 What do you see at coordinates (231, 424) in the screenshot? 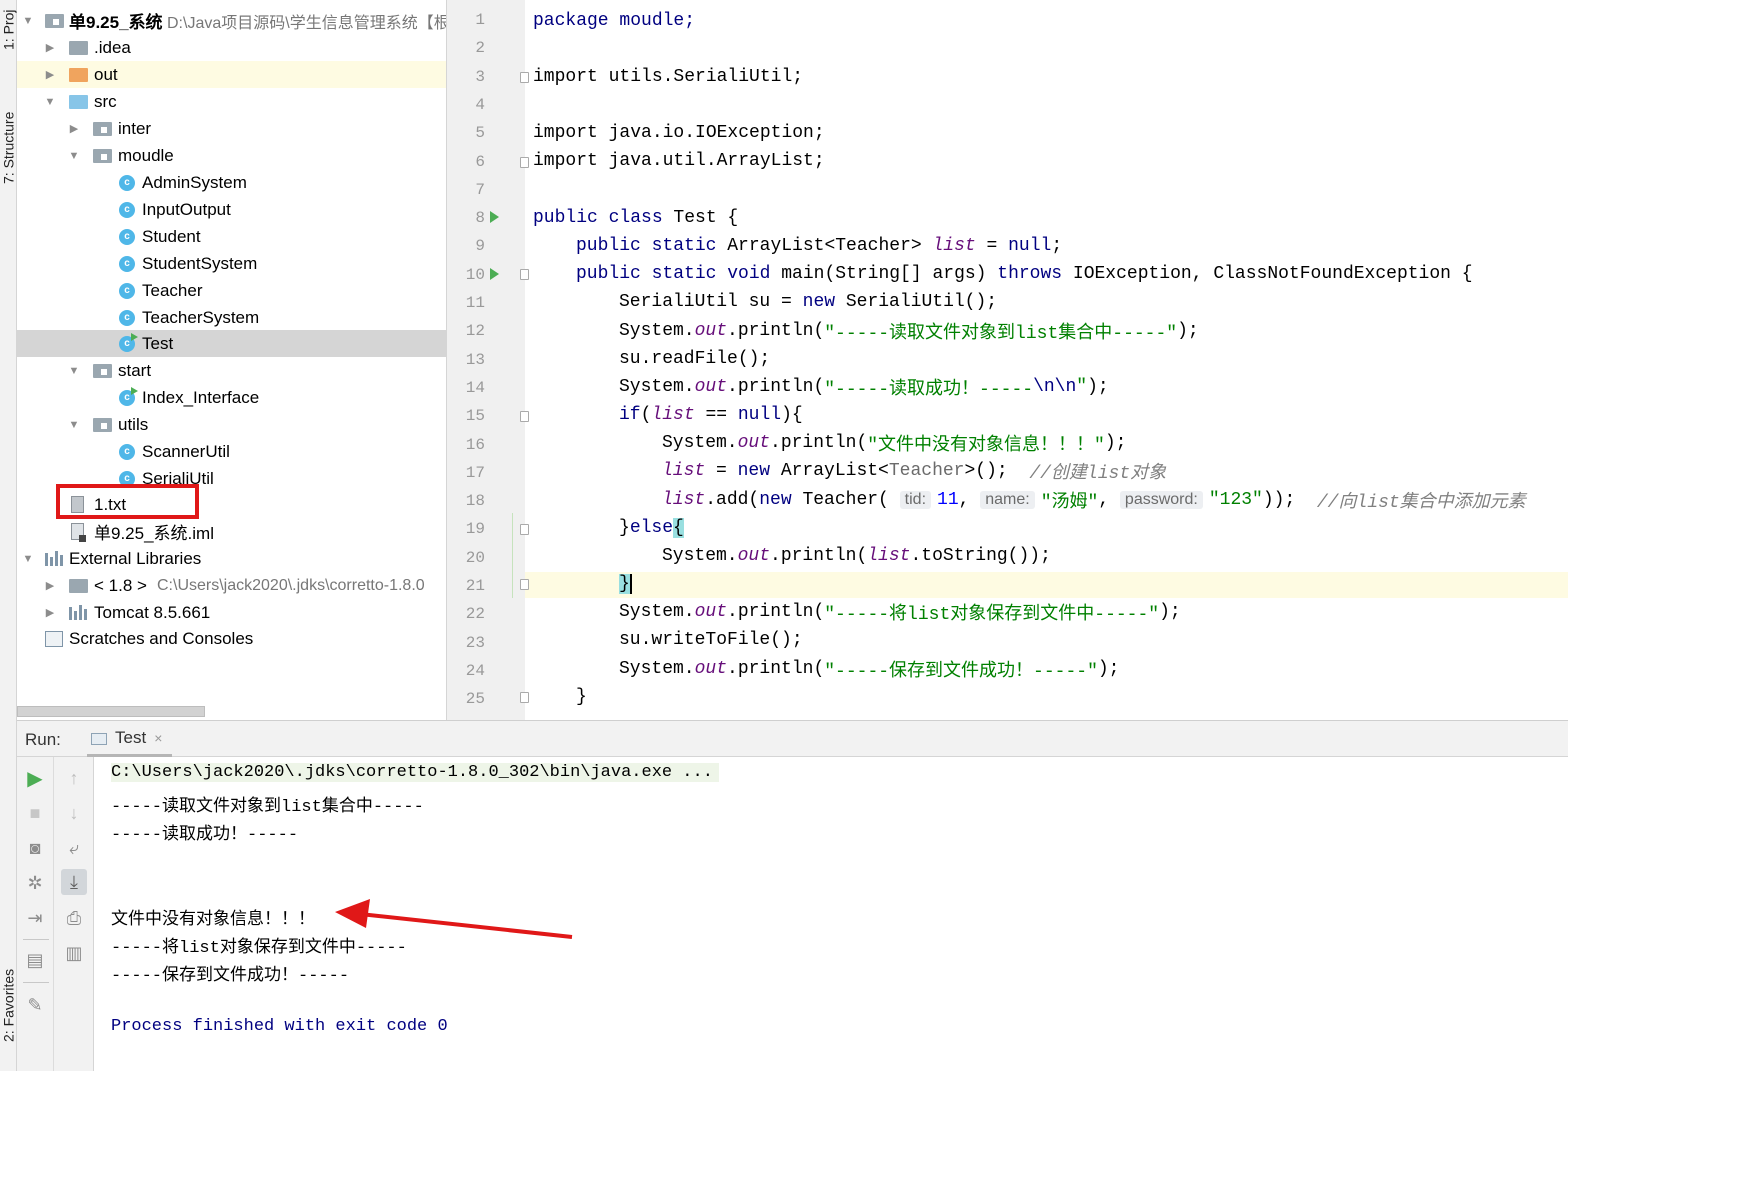
I see `tree-row-utils: ▼ utils` at bounding box center [231, 424].